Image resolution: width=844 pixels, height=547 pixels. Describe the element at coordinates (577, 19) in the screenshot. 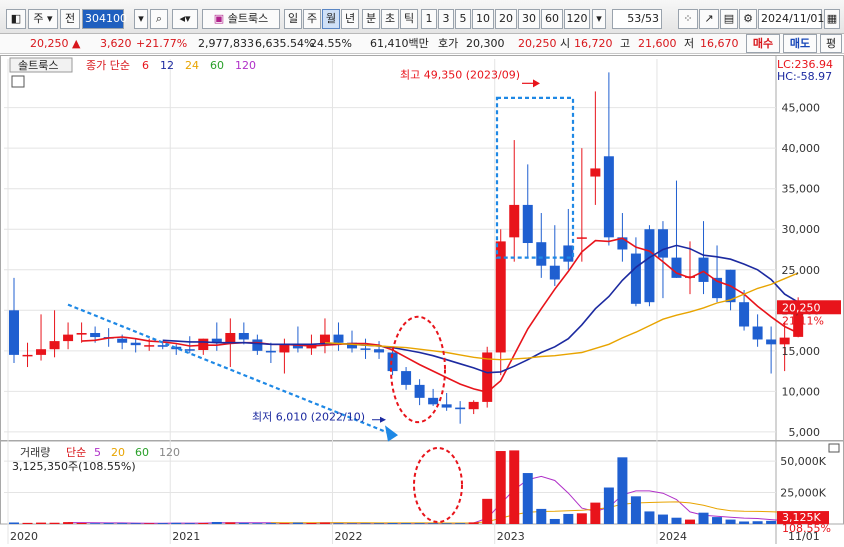

I see `minute-120: 120` at that location.